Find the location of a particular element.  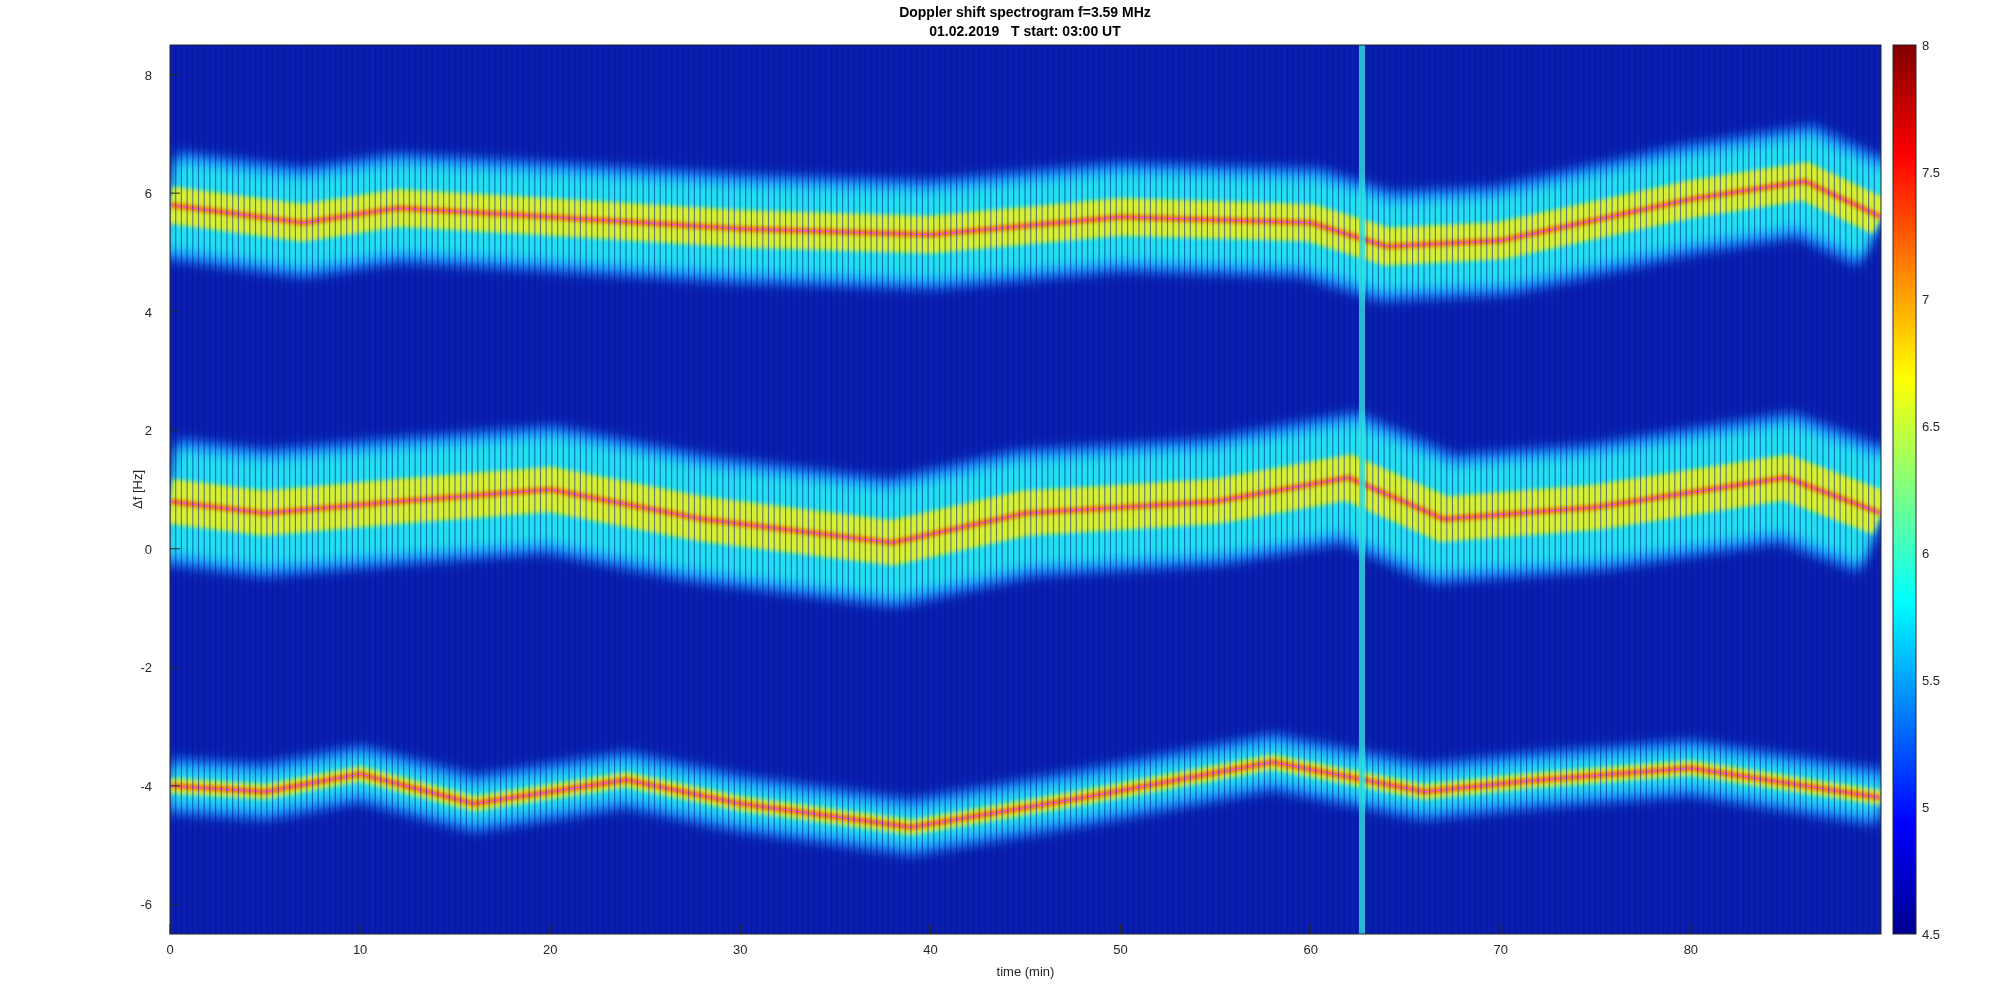

chart-title: Doppler shift spectrogram f=3.59 MHz is located at coordinates (1025, 12).